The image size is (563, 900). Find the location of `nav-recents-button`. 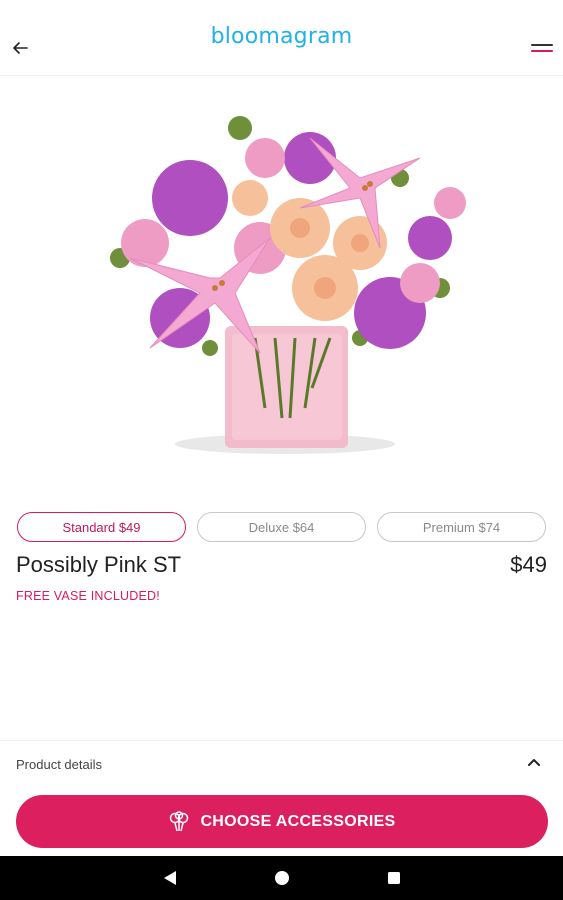

nav-recents-button is located at coordinates (394, 878).